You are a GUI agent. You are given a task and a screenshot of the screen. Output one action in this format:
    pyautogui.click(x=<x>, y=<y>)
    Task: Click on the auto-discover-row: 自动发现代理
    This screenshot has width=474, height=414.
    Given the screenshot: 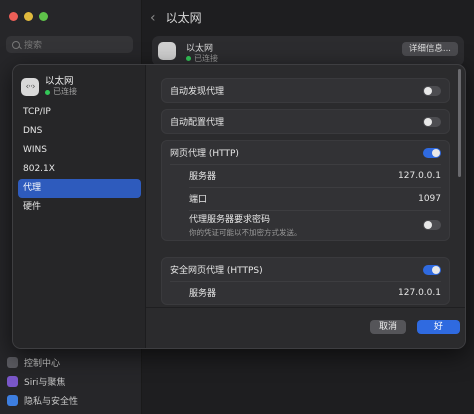 What is the action you would take?
    pyautogui.click(x=305, y=90)
    